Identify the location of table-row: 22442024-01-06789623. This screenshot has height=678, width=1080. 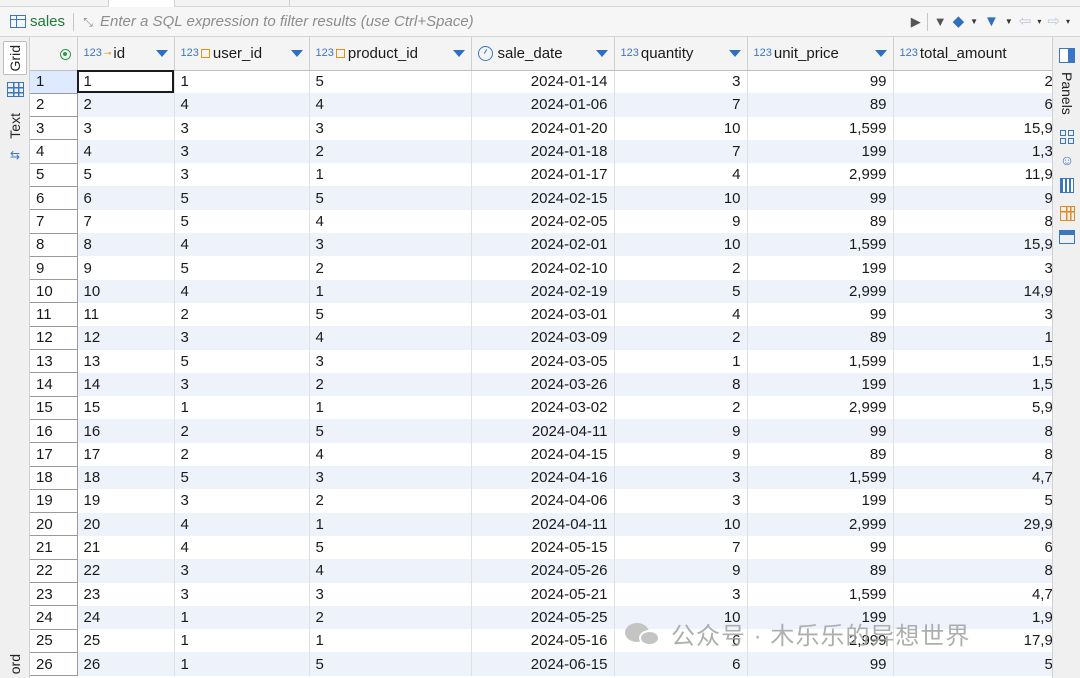
(541, 105).